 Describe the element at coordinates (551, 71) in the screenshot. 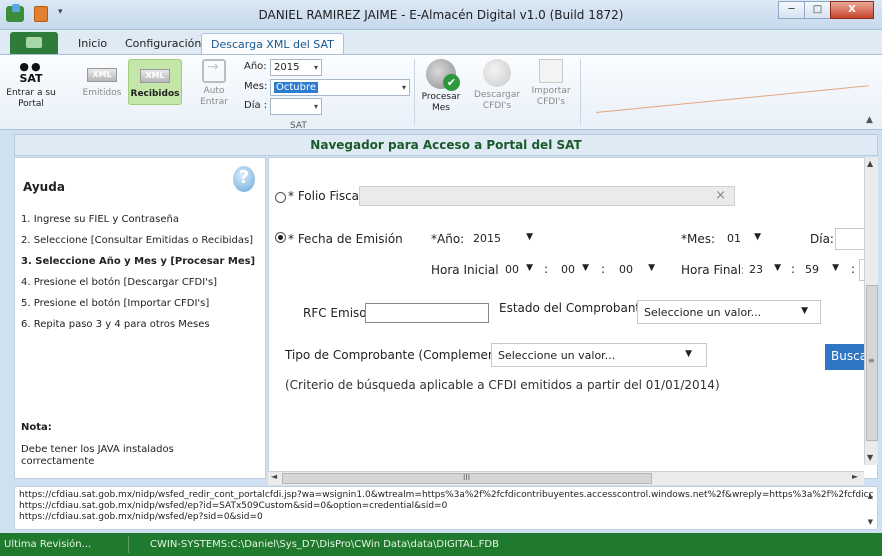

I see `import-icon` at that location.